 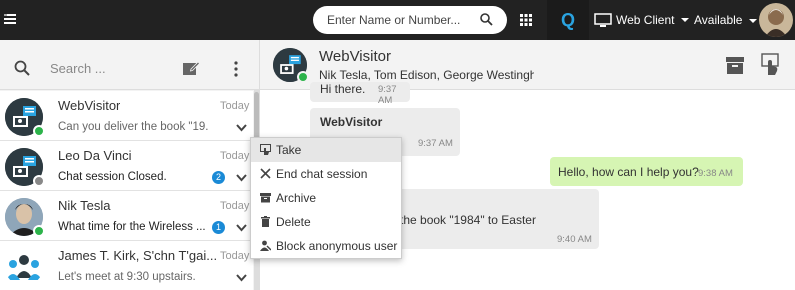 I want to click on take-icon, so click(x=265, y=149).